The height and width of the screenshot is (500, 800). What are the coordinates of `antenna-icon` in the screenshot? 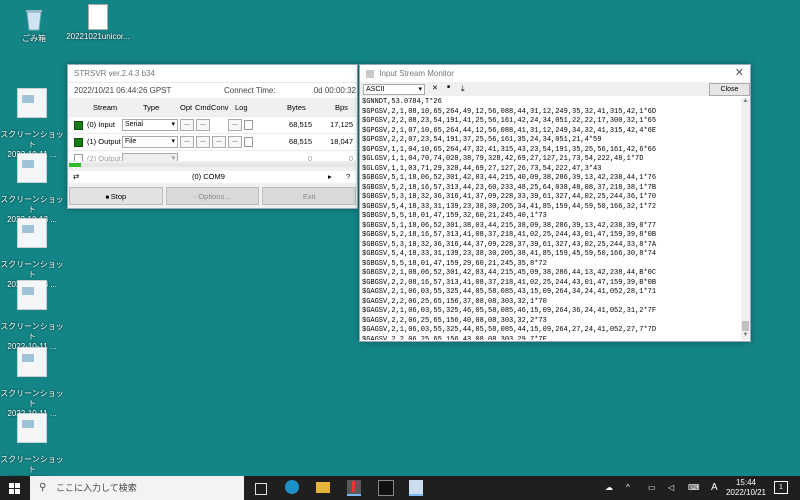 It's located at (353, 486).